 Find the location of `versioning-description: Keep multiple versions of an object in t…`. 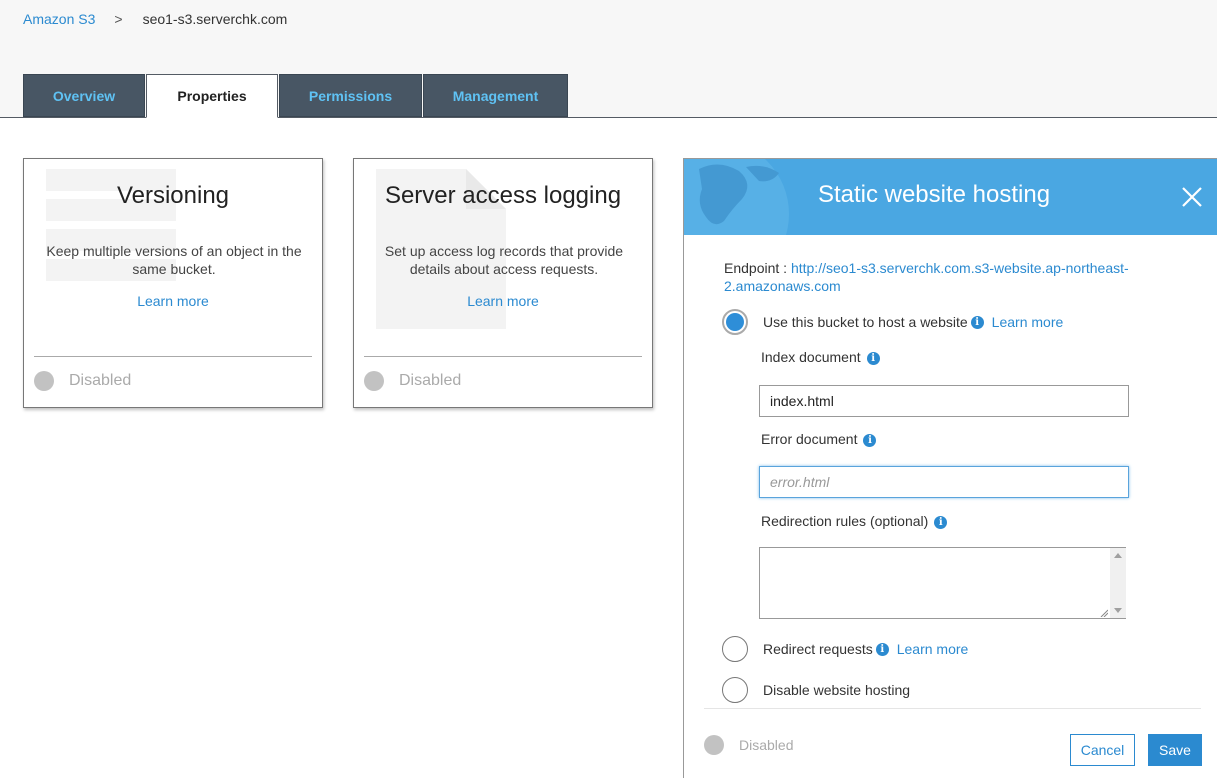

versioning-description: Keep multiple versions of an object in t… is located at coordinates (174, 260).